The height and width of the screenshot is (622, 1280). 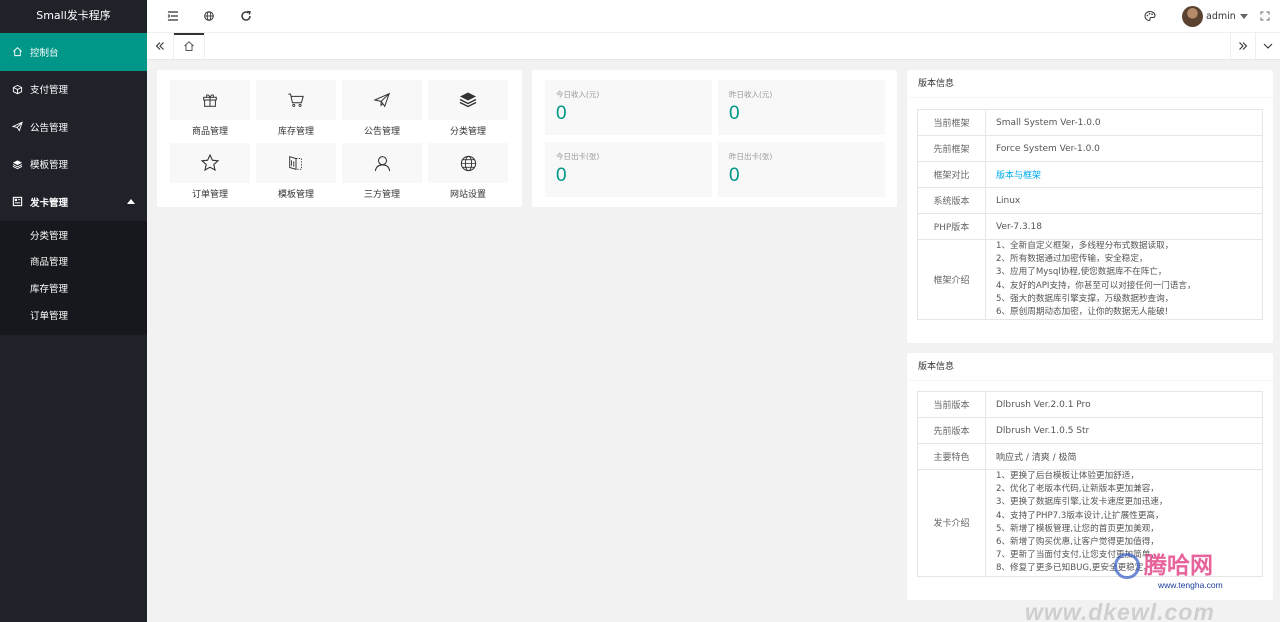 What do you see at coordinates (49, 91) in the screenshot?
I see `sidebar-item-label: 支付管理` at bounding box center [49, 91].